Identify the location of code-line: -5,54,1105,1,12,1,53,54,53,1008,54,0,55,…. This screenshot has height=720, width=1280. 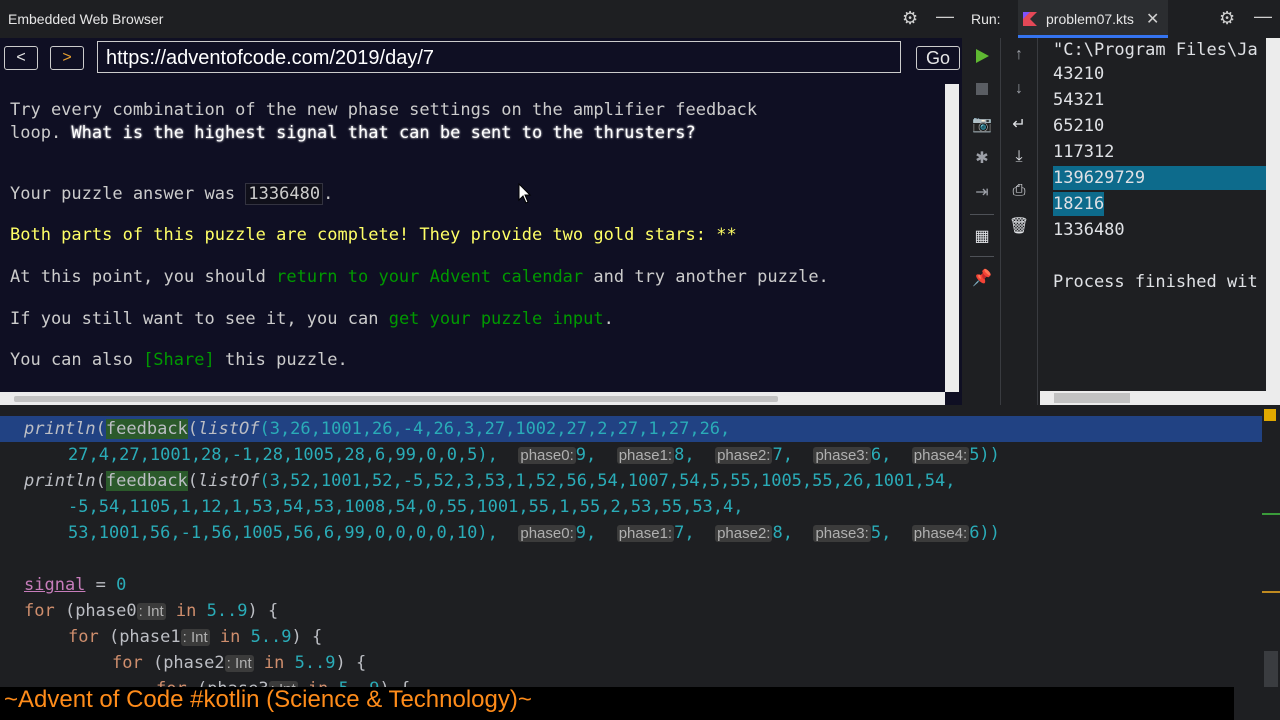
(406, 507).